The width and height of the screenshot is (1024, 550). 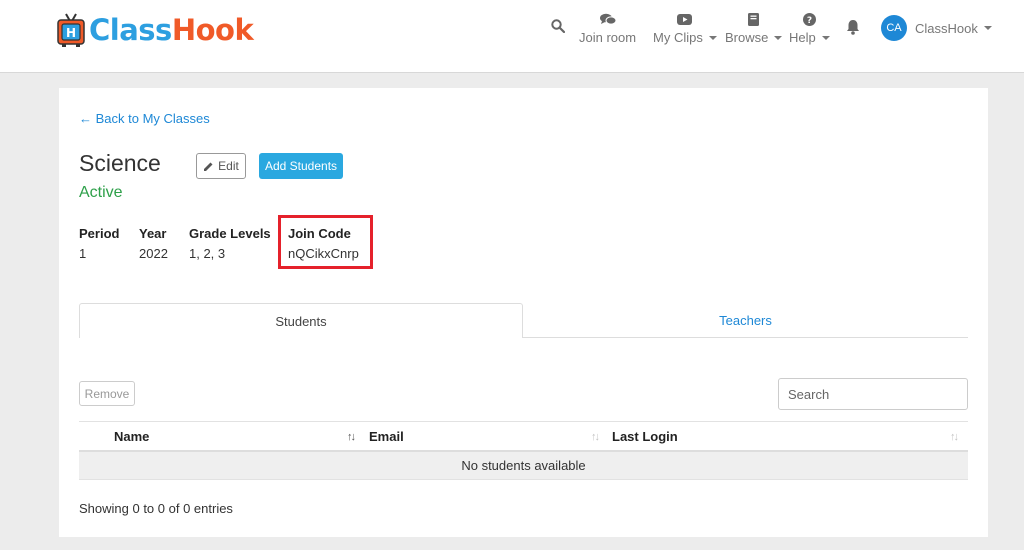 I want to click on nav-browse: Browse, so click(x=754, y=27).